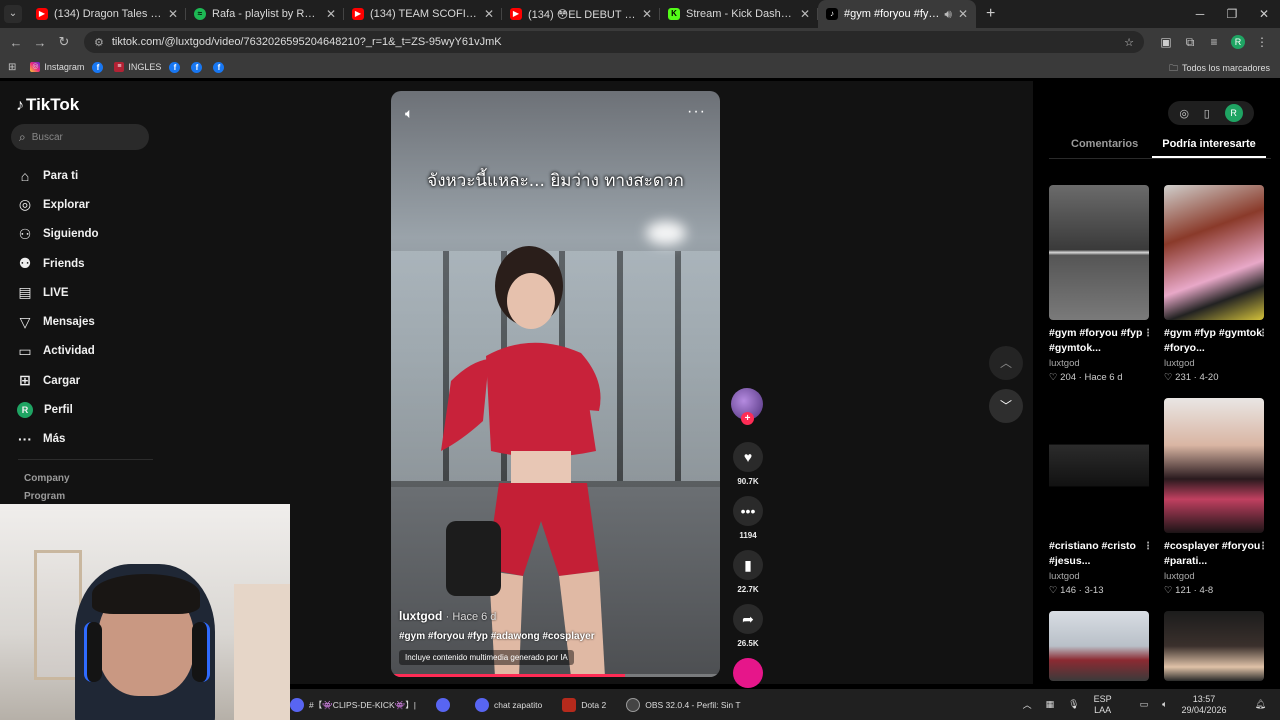 This screenshot has width=1280, height=720. Describe the element at coordinates (1129, 42) in the screenshot. I see `bookmark-star-icon: ☆` at that location.